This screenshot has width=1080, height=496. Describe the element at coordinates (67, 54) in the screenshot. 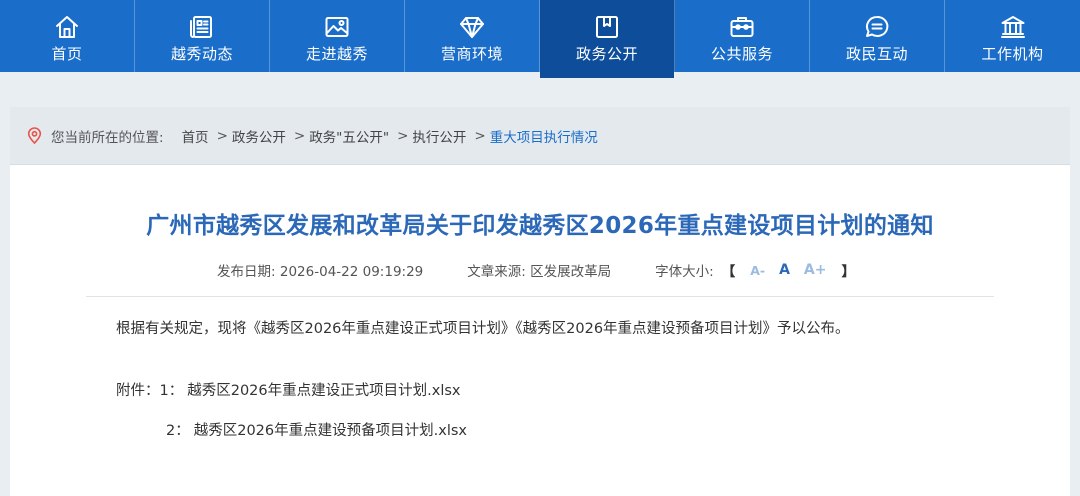

I see `nav-item-label: 首页` at that location.